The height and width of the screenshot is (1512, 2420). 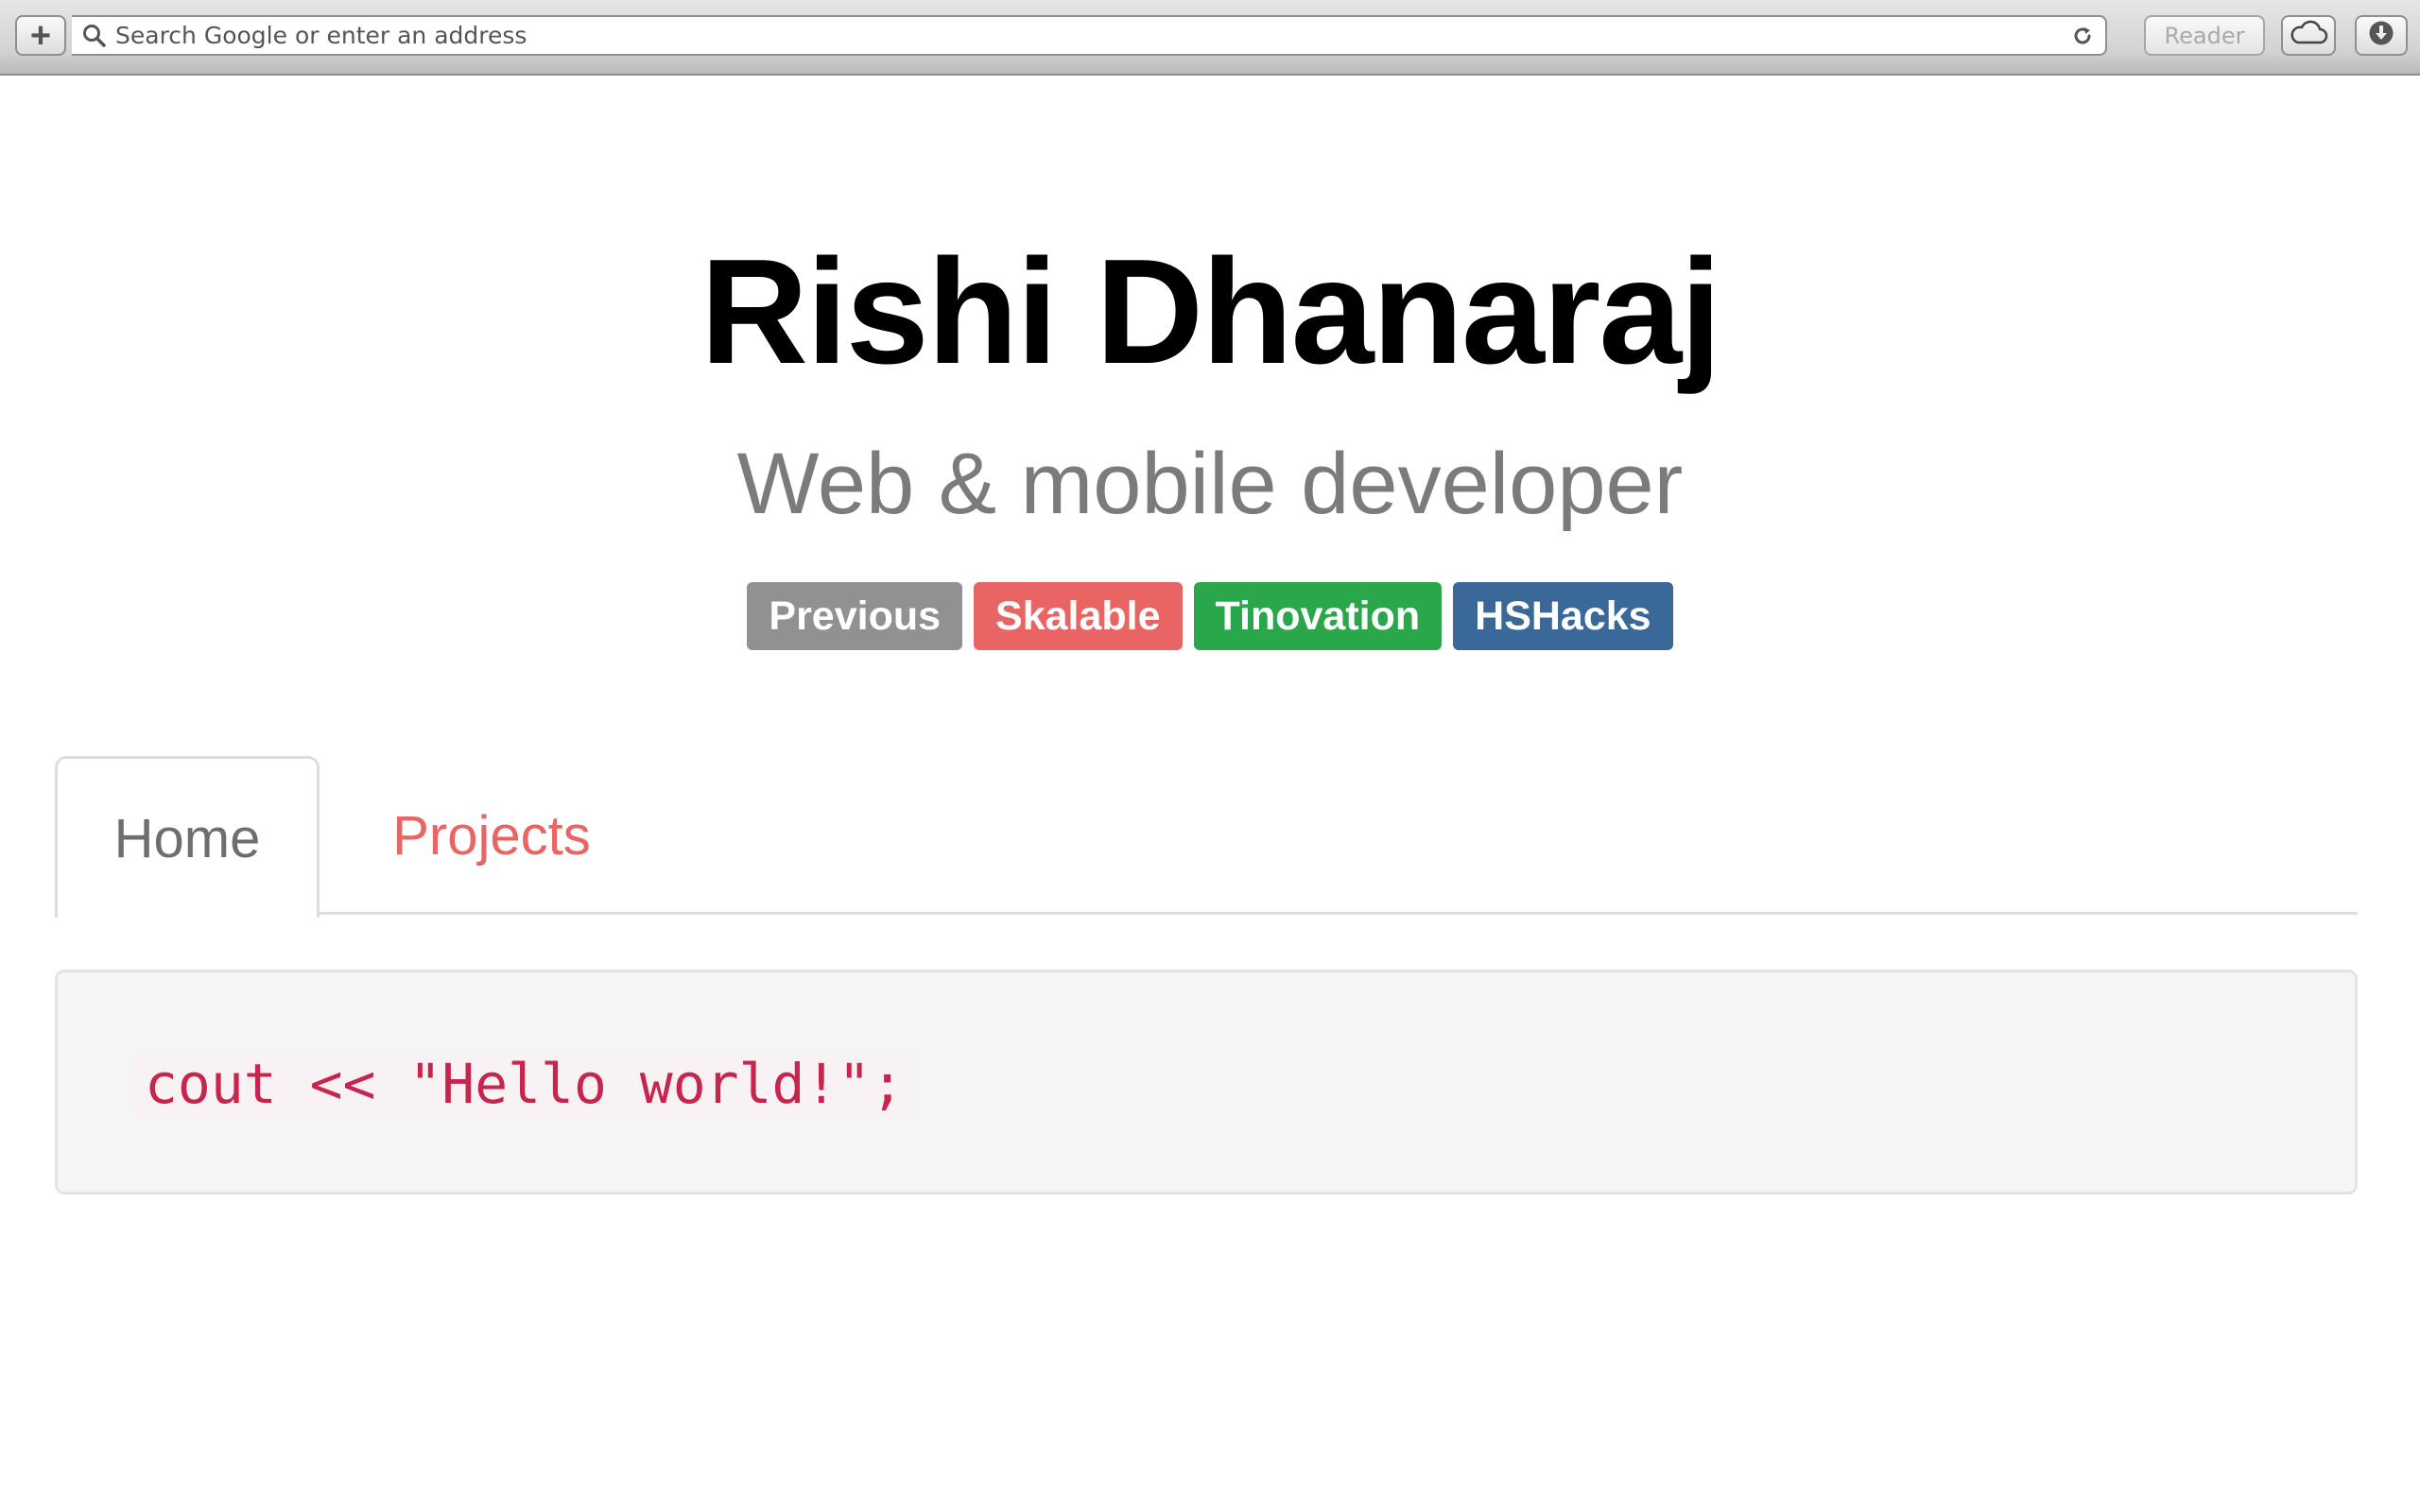 I want to click on download-icon, so click(x=2381, y=35).